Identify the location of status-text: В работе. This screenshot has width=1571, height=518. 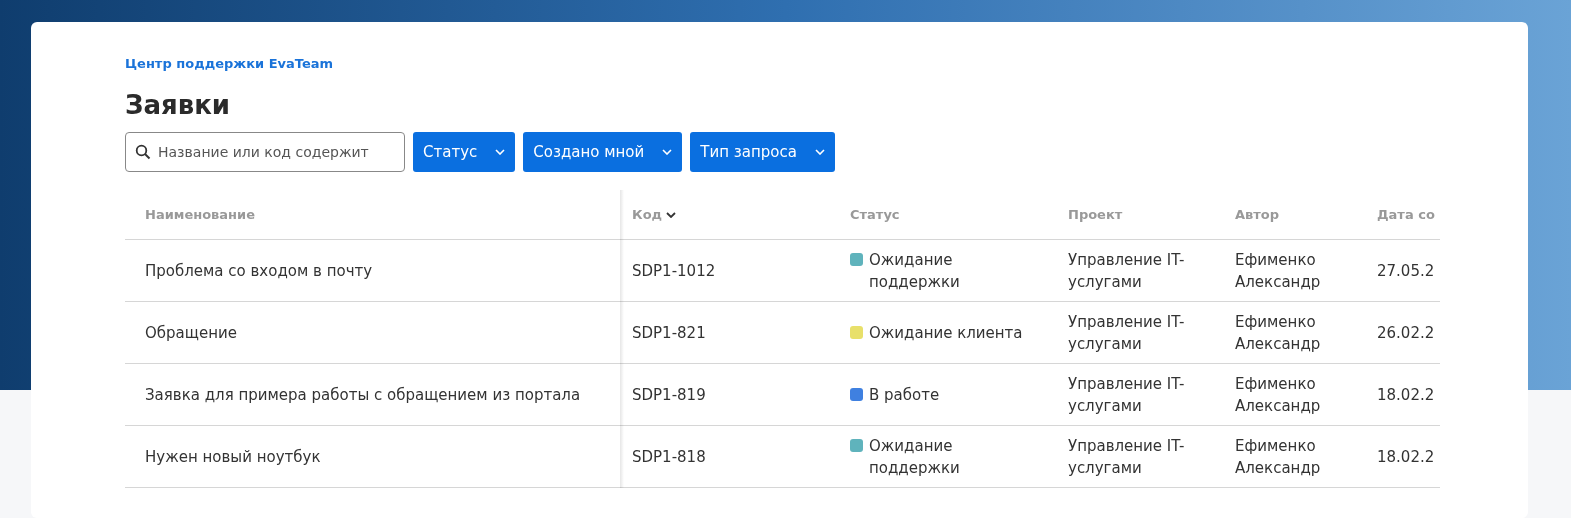
(905, 395).